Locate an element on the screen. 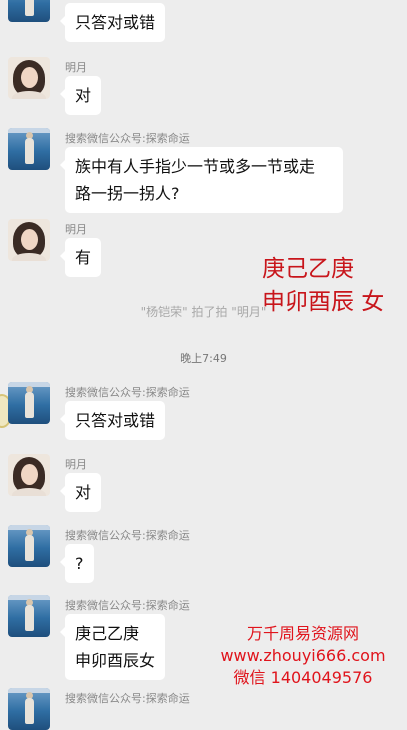  message-text: 有 is located at coordinates (83, 257).